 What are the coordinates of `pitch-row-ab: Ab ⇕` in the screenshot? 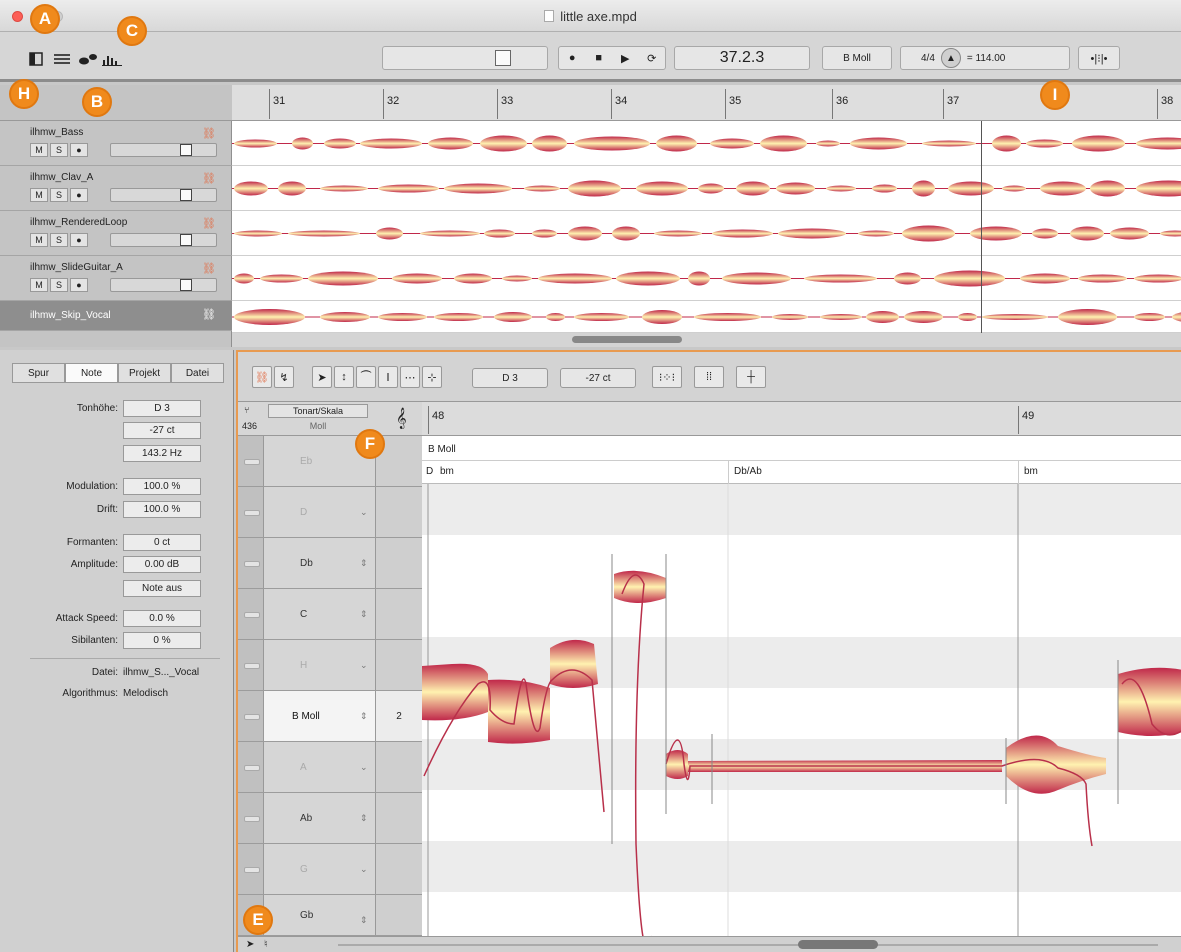 It's located at (330, 818).